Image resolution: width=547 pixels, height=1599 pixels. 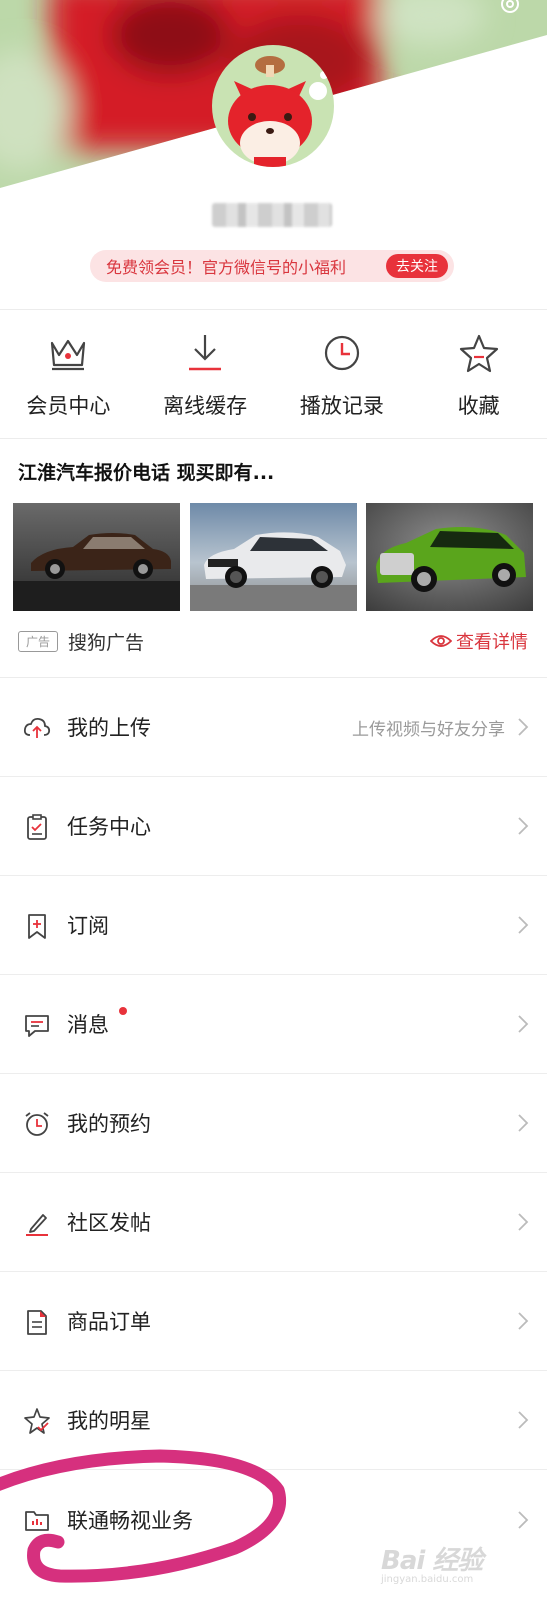 I want to click on bookmark-add-icon, so click(x=37, y=926).